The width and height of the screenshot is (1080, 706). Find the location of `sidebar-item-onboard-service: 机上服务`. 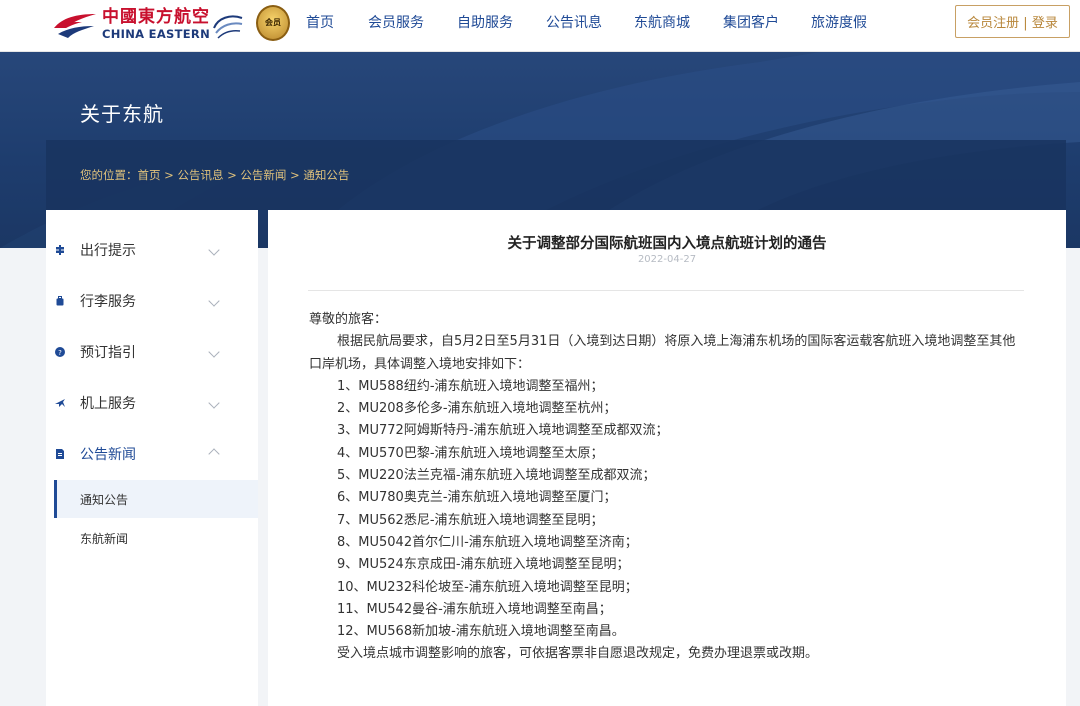

sidebar-item-onboard-service: 机上服务 is located at coordinates (152, 403).